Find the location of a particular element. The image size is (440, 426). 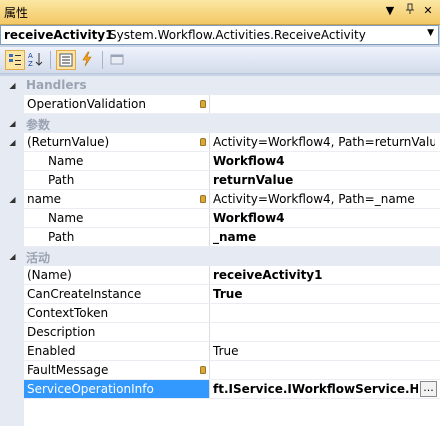

panel-title: 属性 is located at coordinates (16, 13).